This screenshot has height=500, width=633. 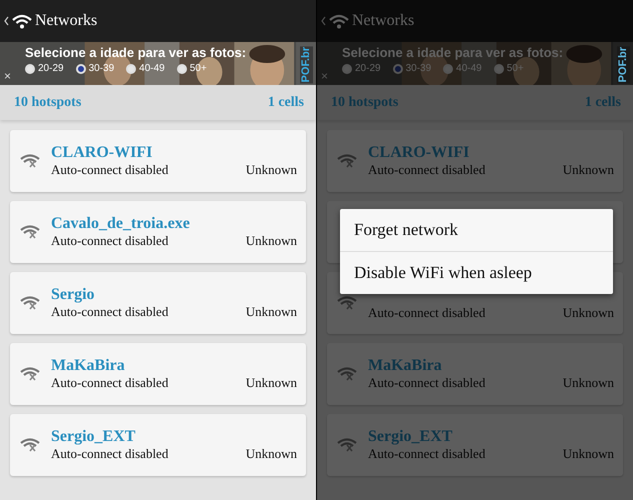 What do you see at coordinates (158, 303) in the screenshot?
I see `network-card: Sergio Auto-connect disabled Unknown` at bounding box center [158, 303].